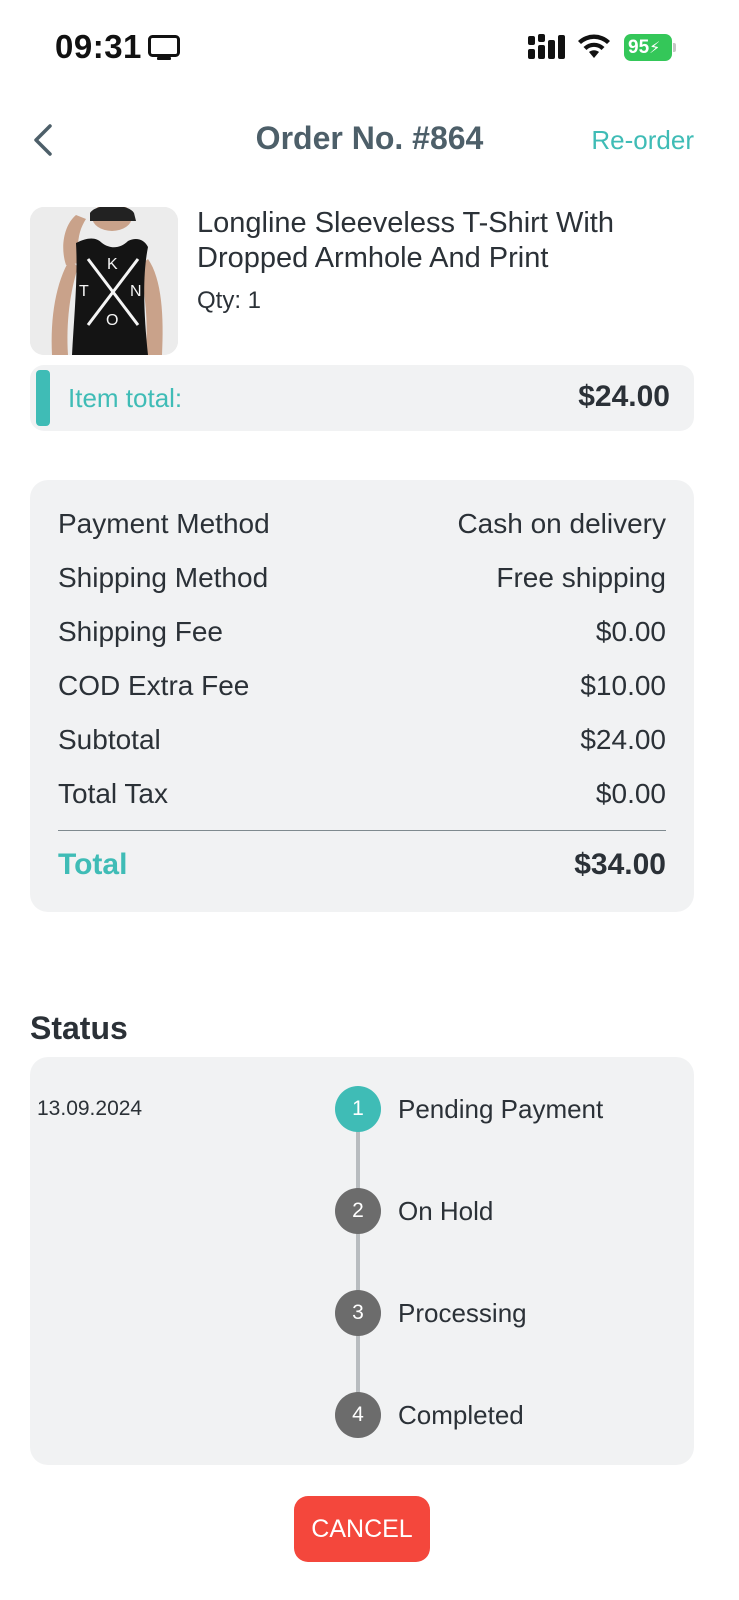  Describe the element at coordinates (362, 798) in the screenshot. I see `summary-row-total-tax: Total Tax $0.00` at that location.